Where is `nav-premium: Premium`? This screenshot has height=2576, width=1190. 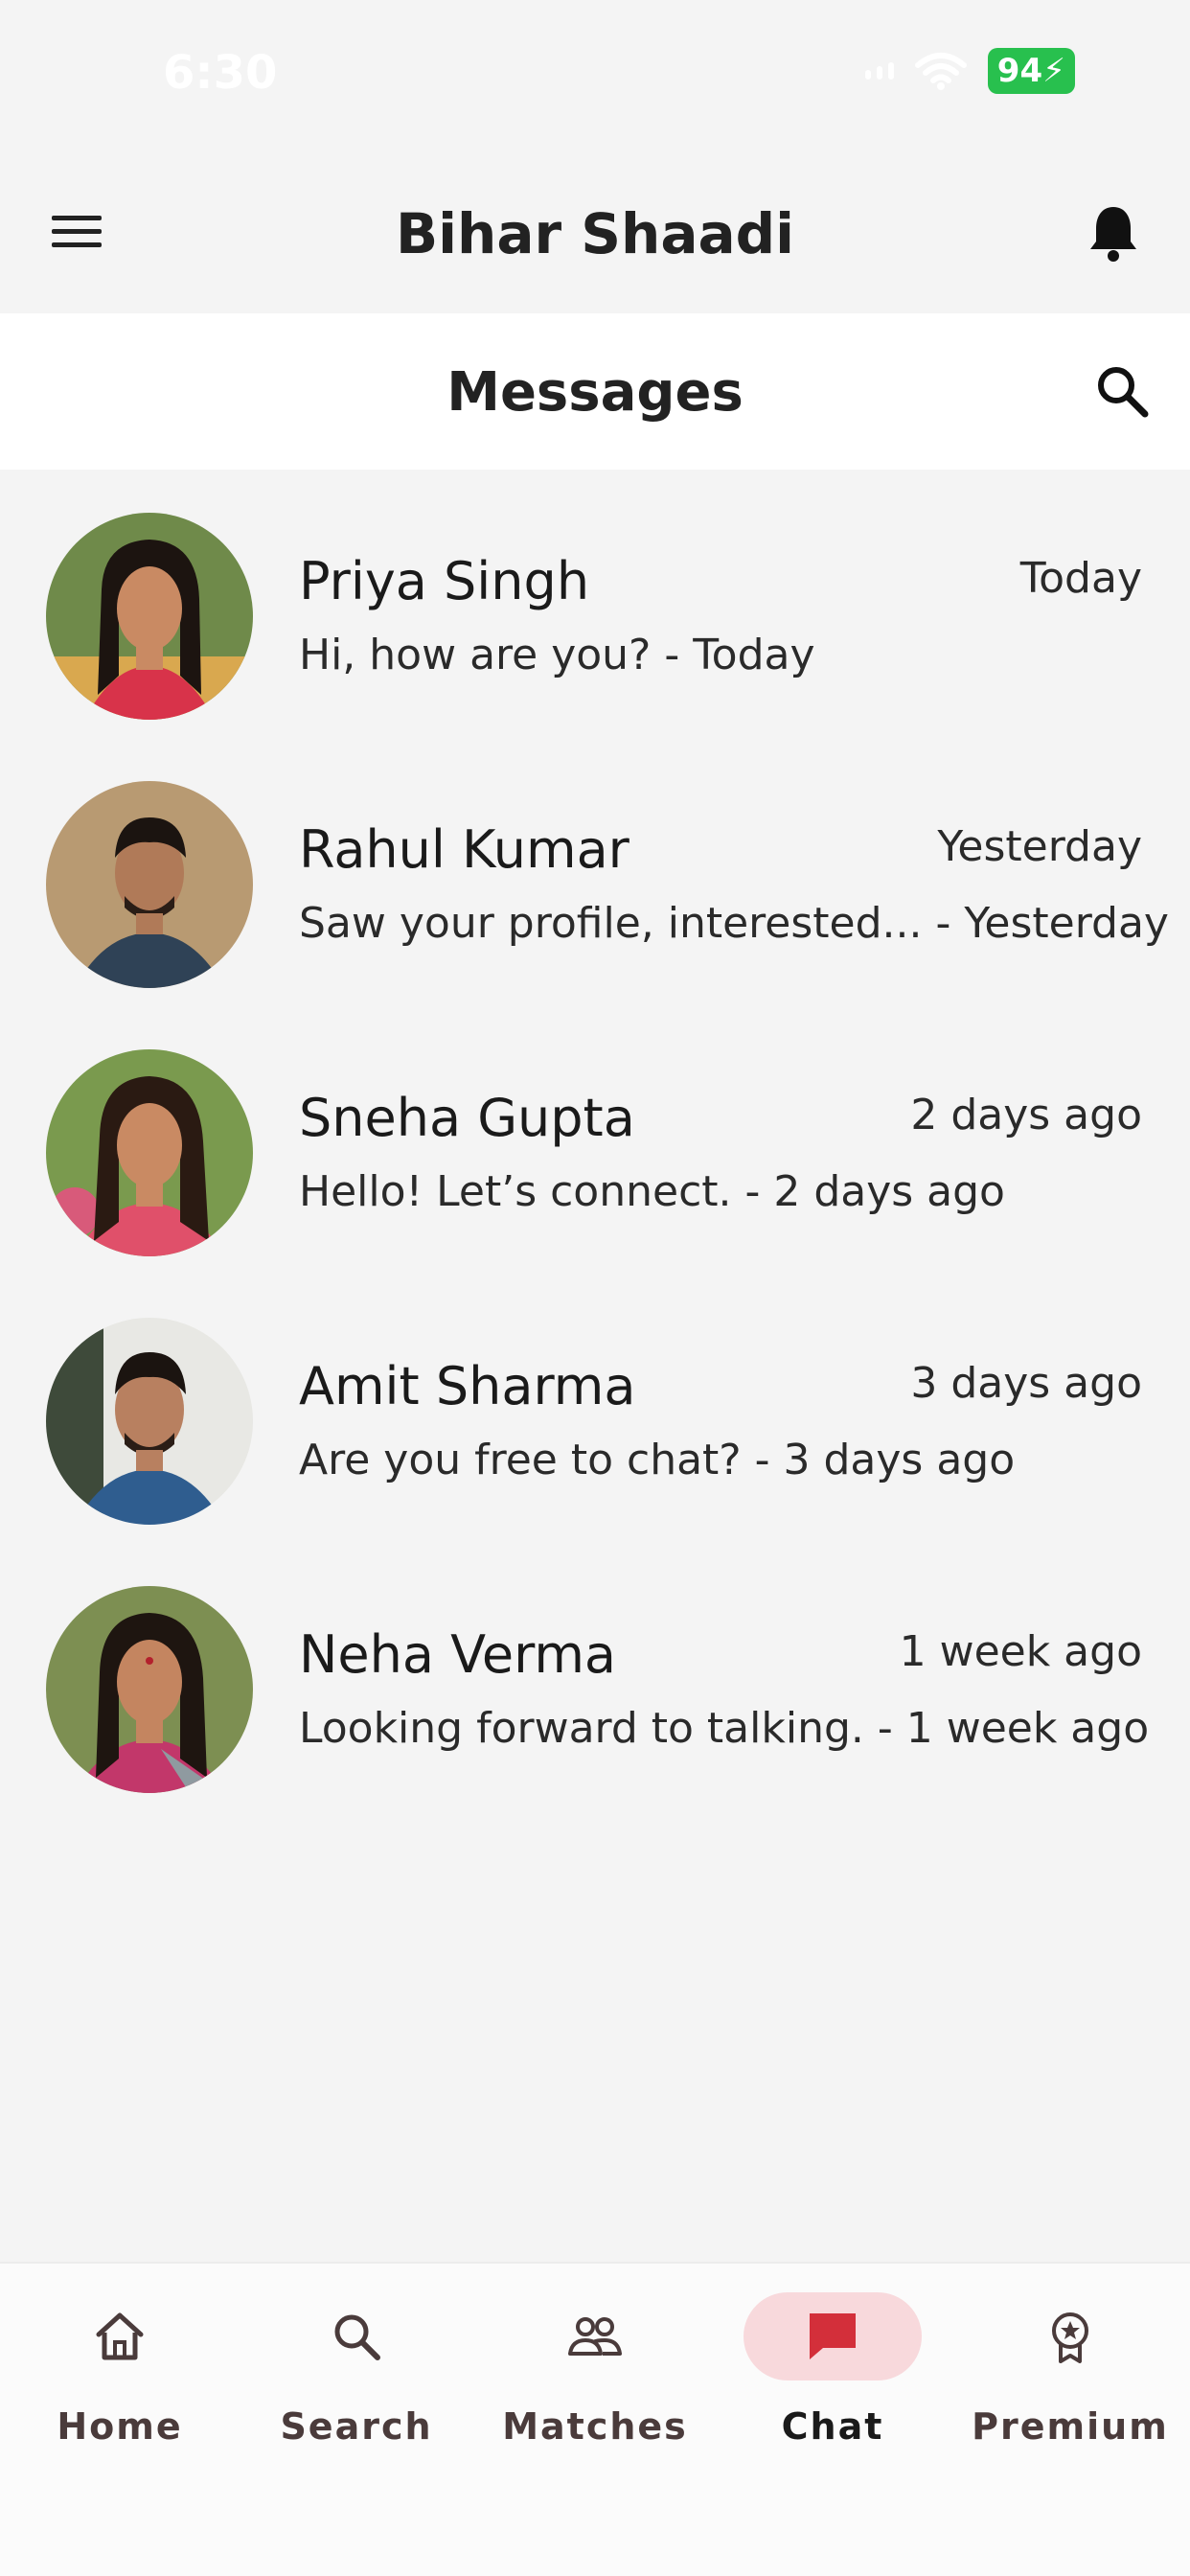
nav-premium: Premium is located at coordinates (1070, 2388).